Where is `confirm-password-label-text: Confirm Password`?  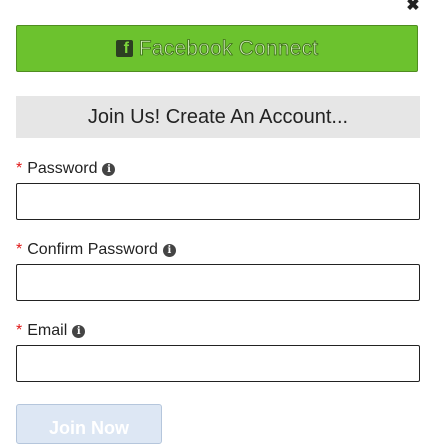
confirm-password-label-text: Confirm Password is located at coordinates (92, 249).